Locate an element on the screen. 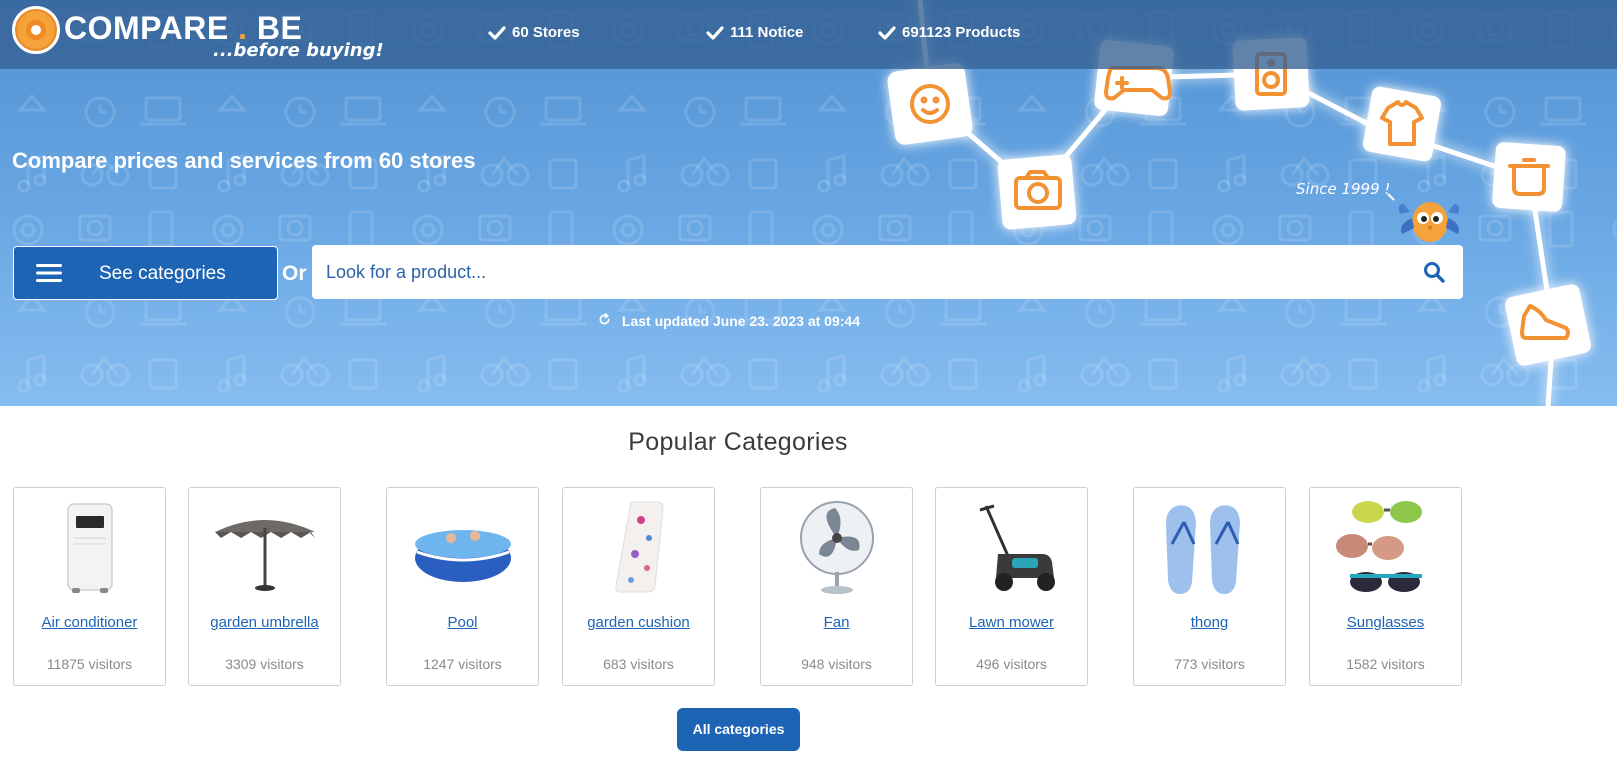  cushion-image is located at coordinates (639, 547).